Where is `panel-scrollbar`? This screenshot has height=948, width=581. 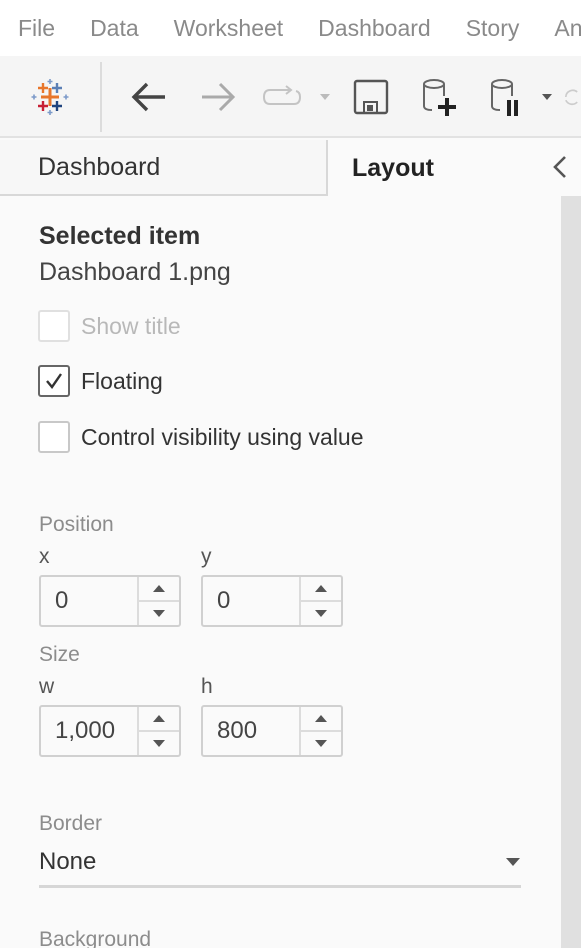
panel-scrollbar is located at coordinates (571, 572).